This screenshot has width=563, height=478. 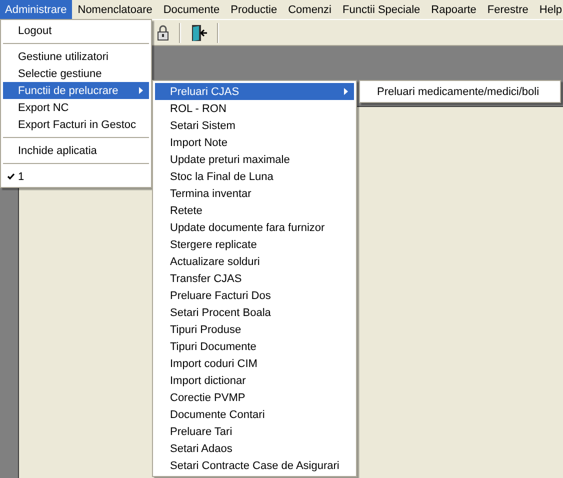 What do you see at coordinates (191, 9) in the screenshot?
I see `menu-bar-item: Documente` at bounding box center [191, 9].